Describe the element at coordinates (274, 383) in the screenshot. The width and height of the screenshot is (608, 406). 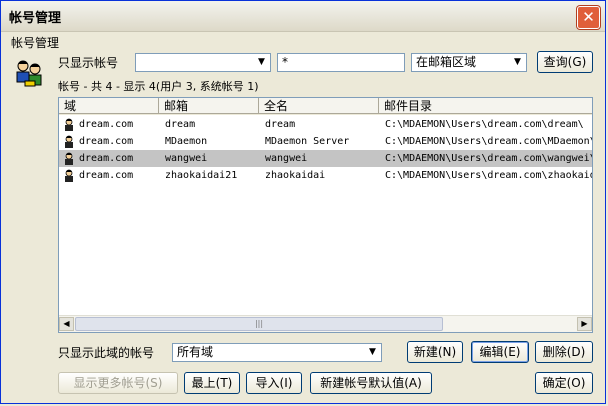
I see `import-button: 导入(I)` at that location.